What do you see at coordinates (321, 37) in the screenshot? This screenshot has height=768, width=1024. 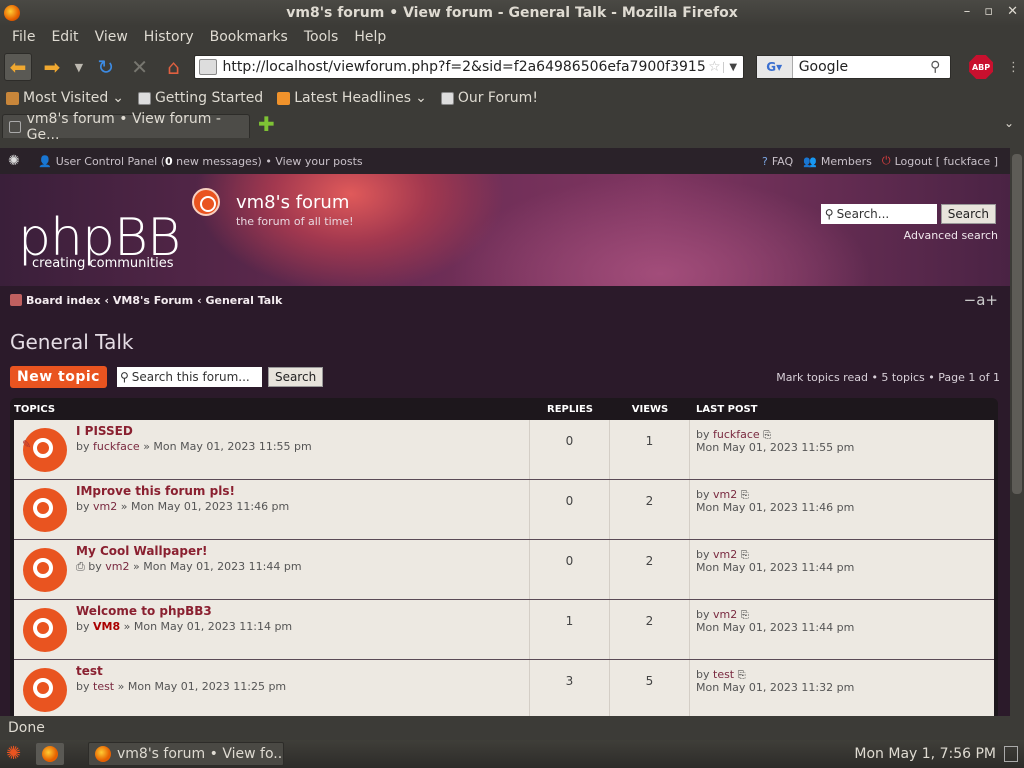 I see `menu-tools: Tools` at bounding box center [321, 37].